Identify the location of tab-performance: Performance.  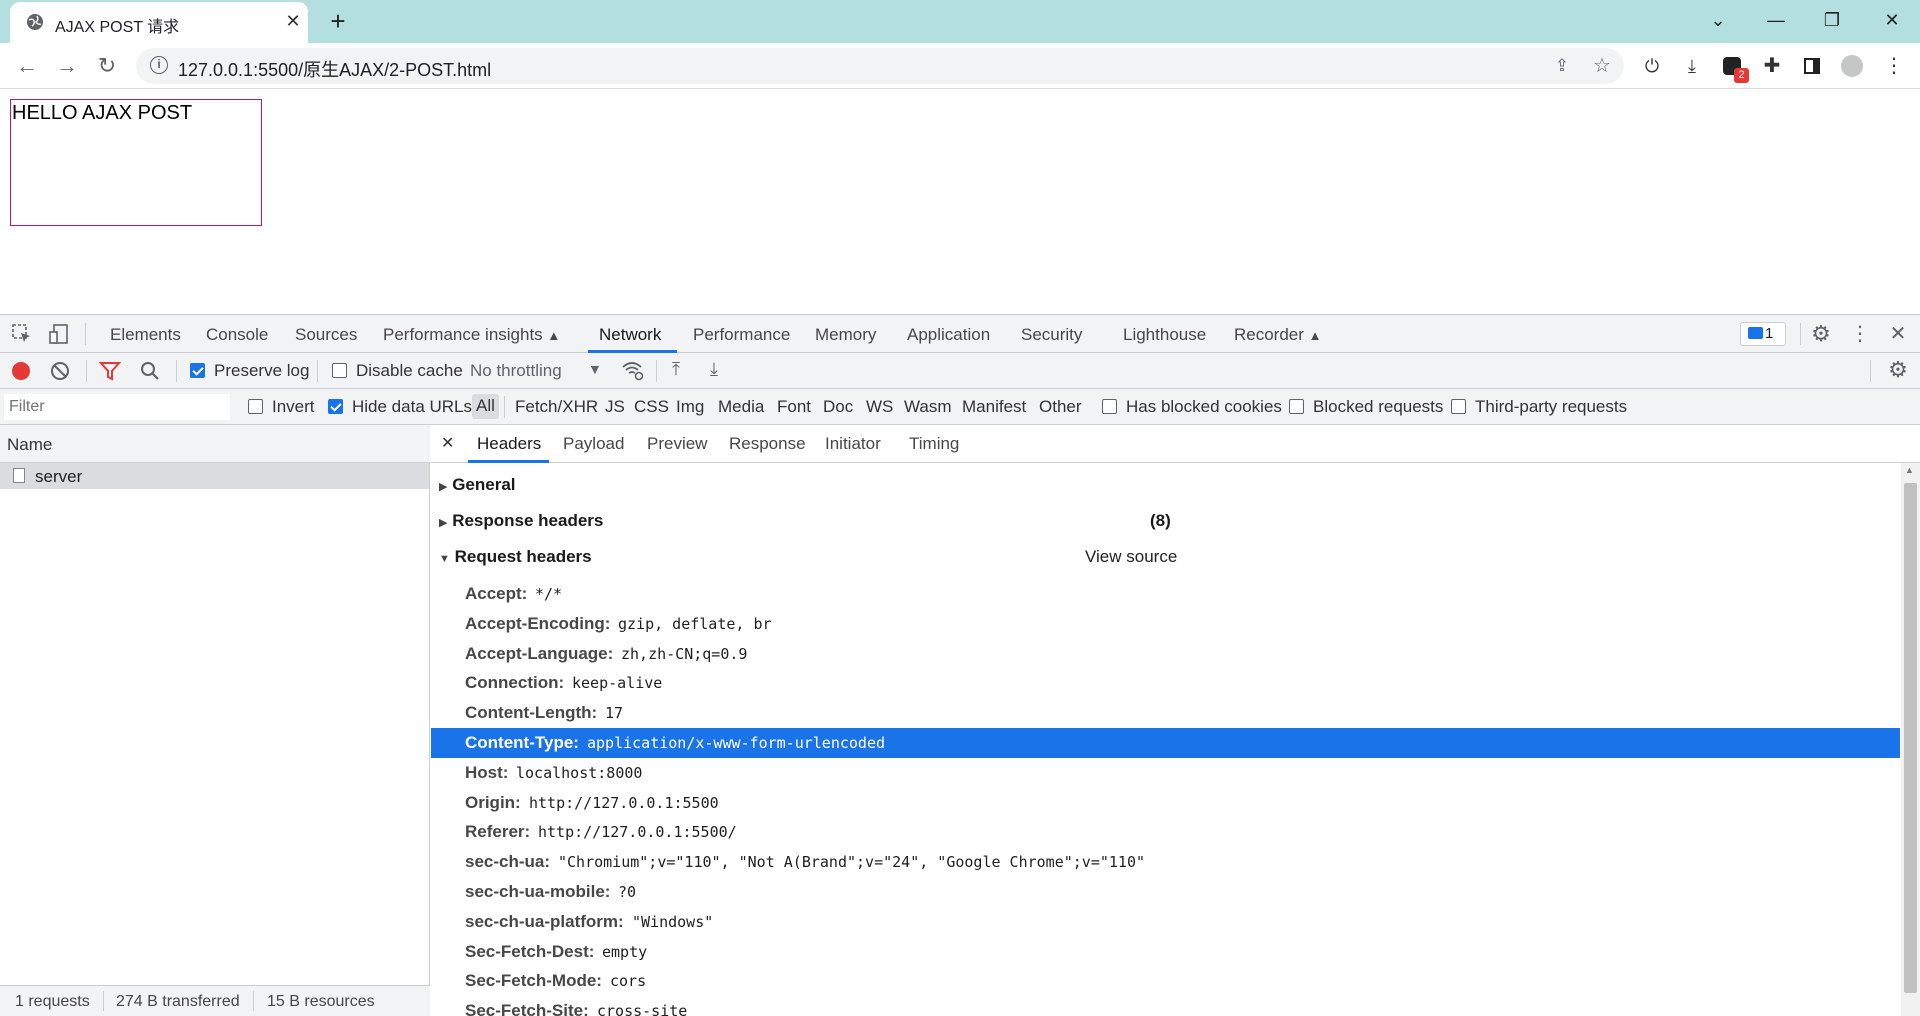
(741, 335).